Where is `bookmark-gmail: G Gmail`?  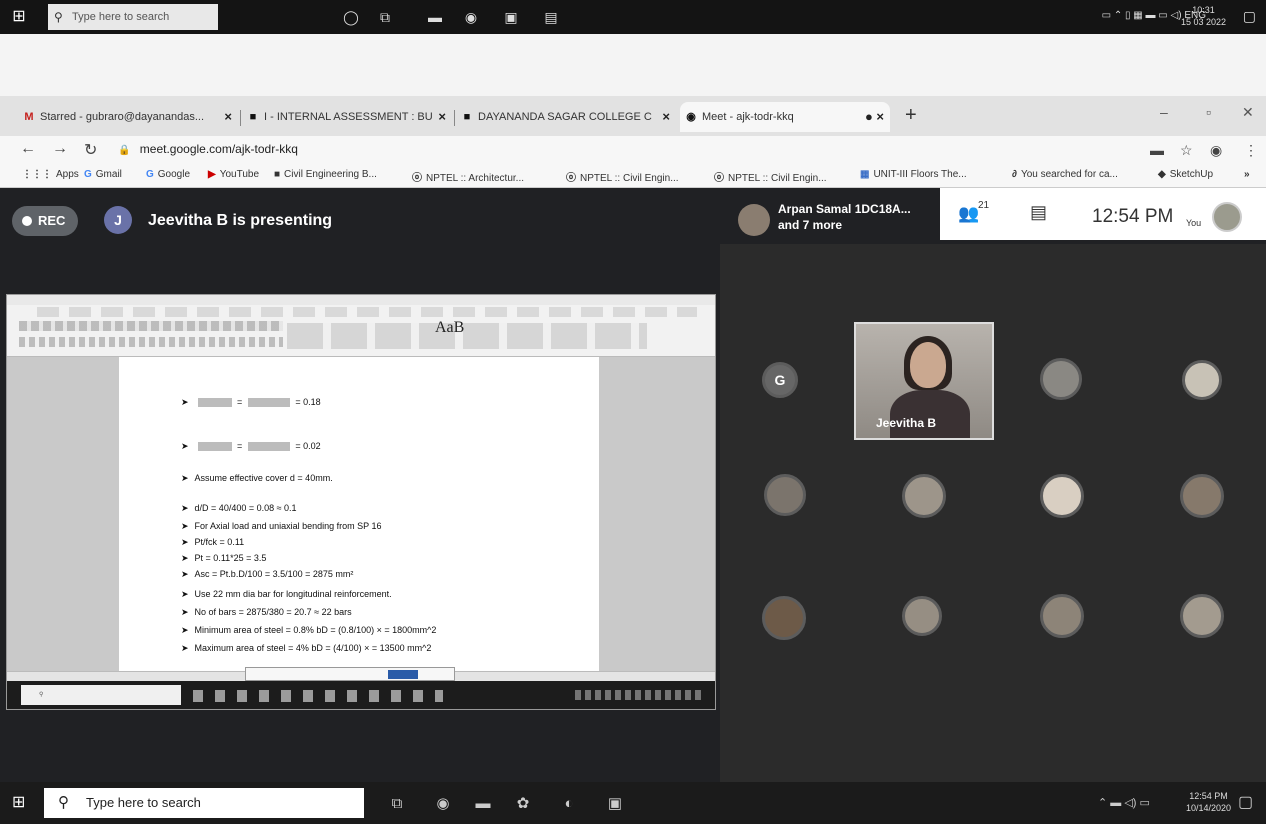
bookmark-gmail: G Gmail is located at coordinates (103, 174).